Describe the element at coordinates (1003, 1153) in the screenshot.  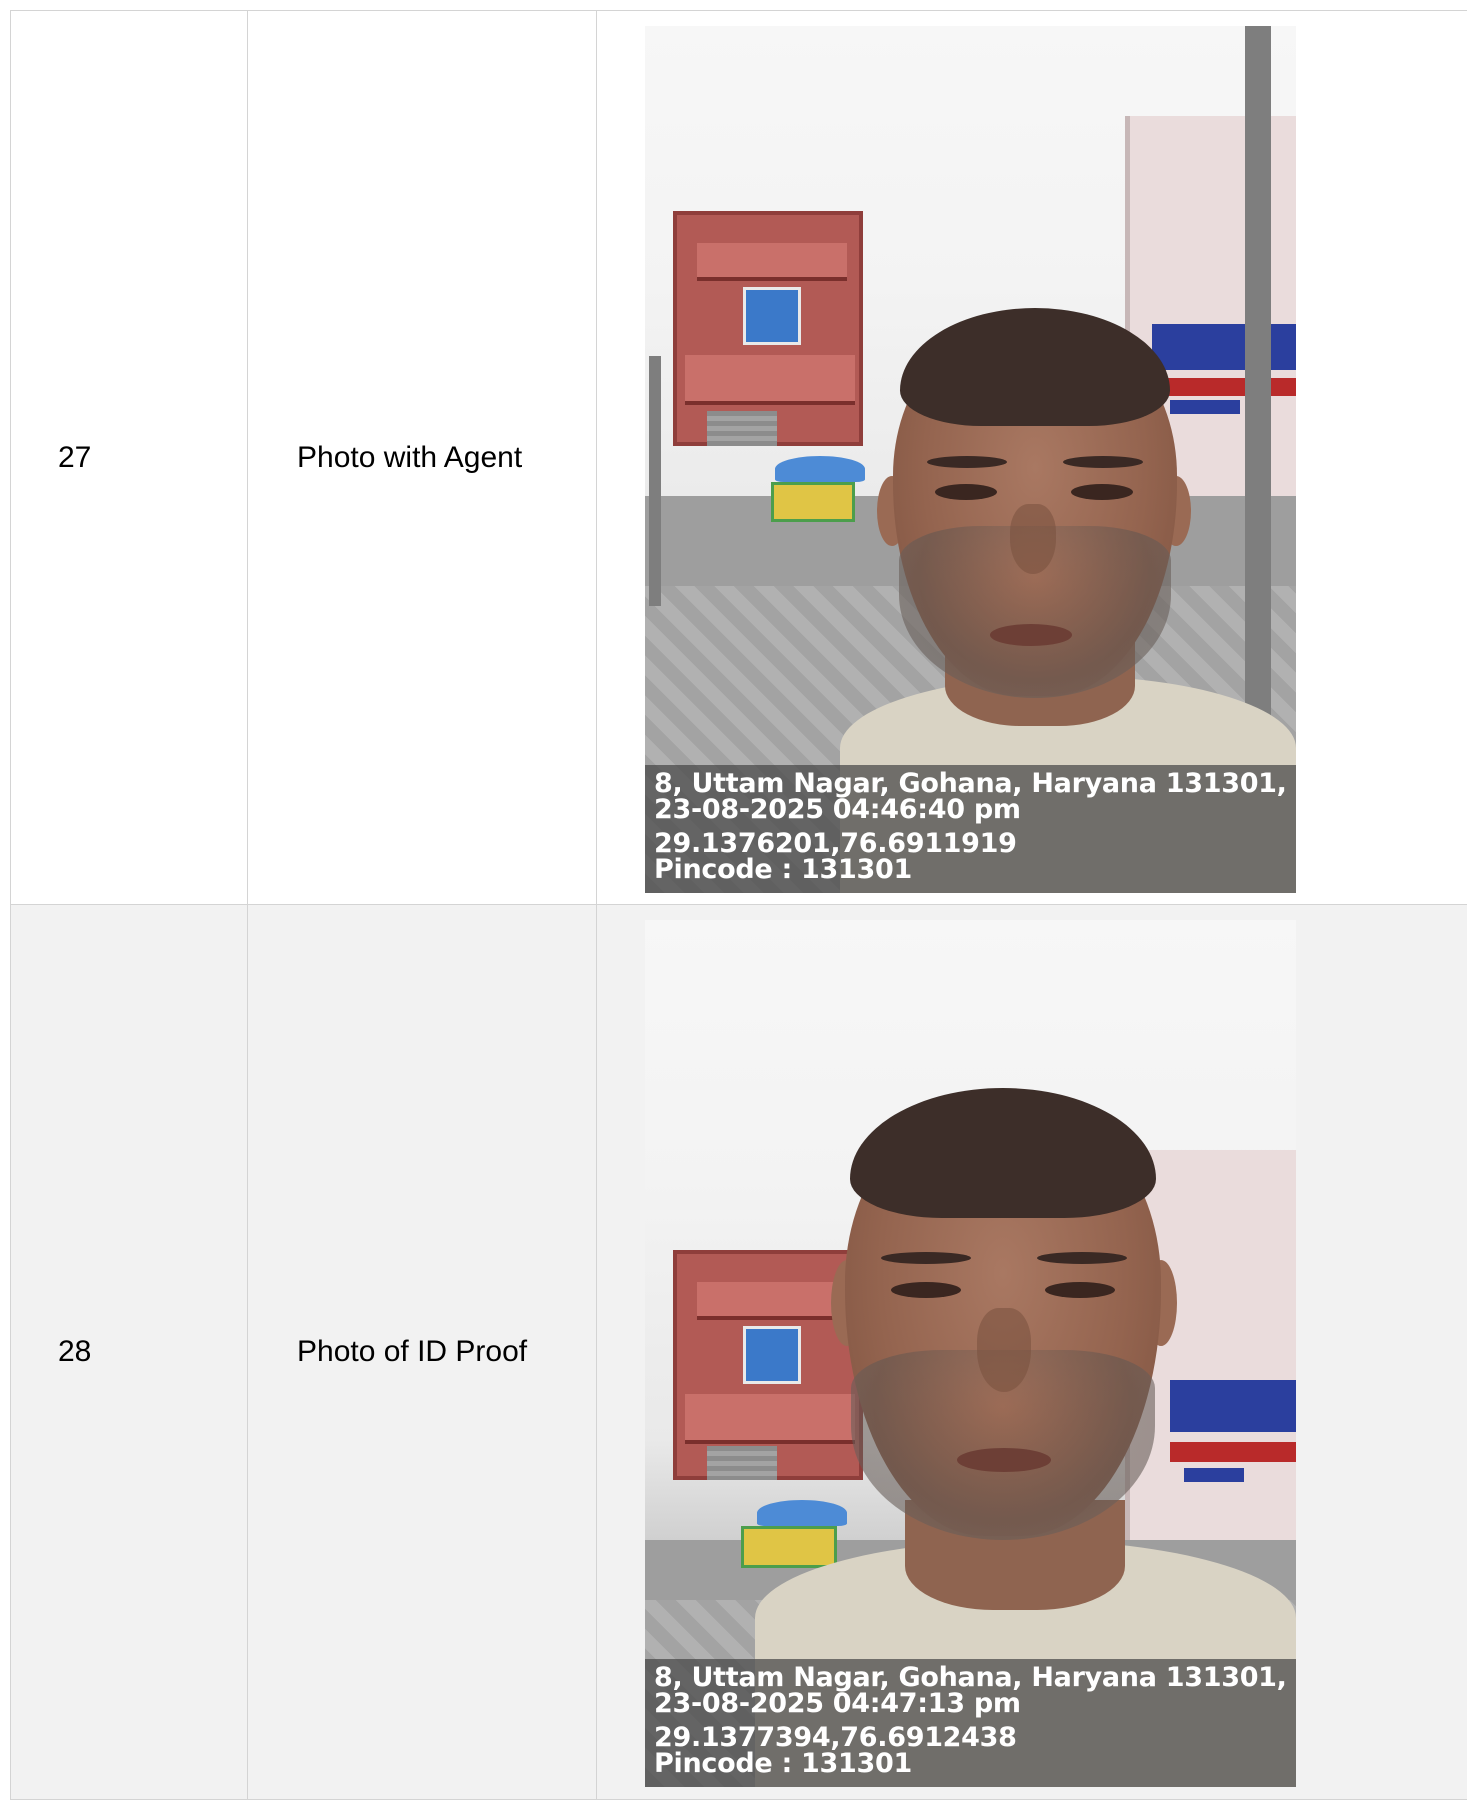
I see `hair-shape` at that location.